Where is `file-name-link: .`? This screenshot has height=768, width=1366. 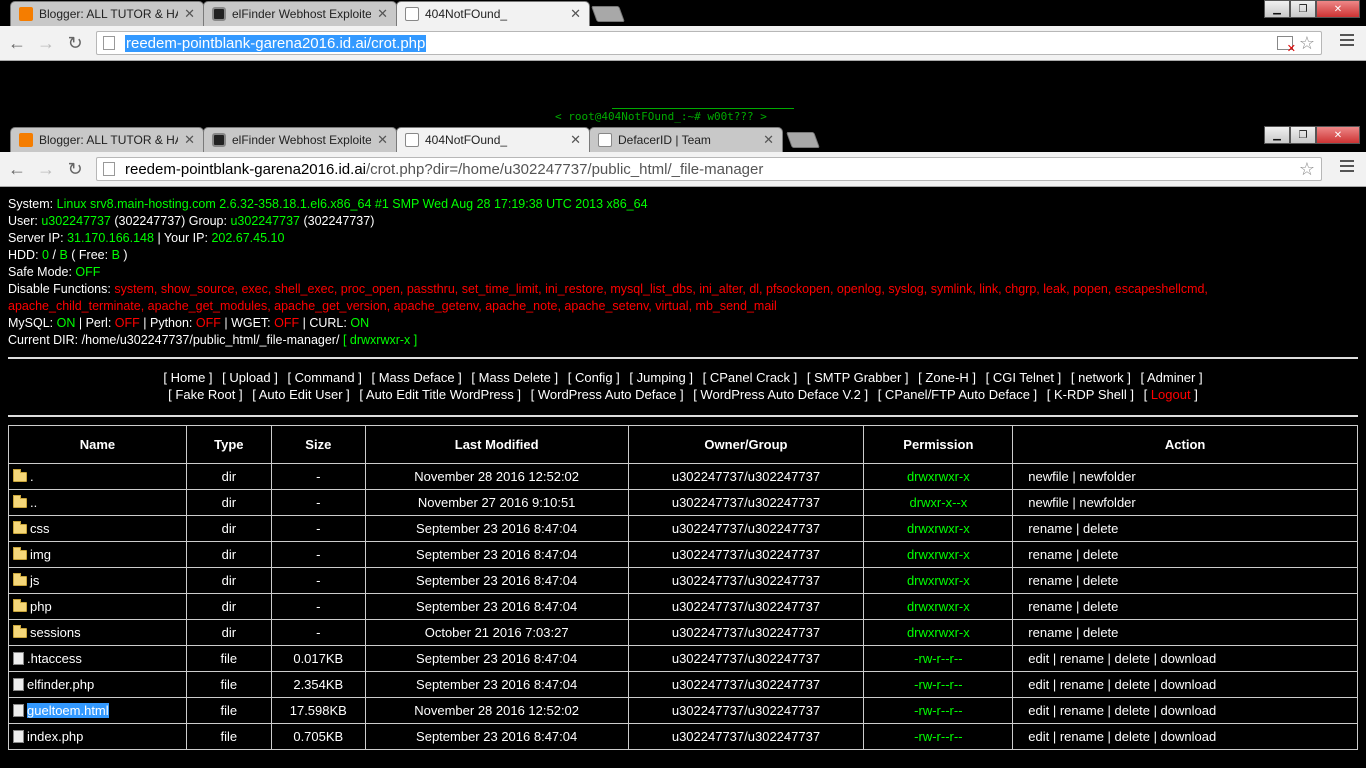
file-name-link: . is located at coordinates (32, 476).